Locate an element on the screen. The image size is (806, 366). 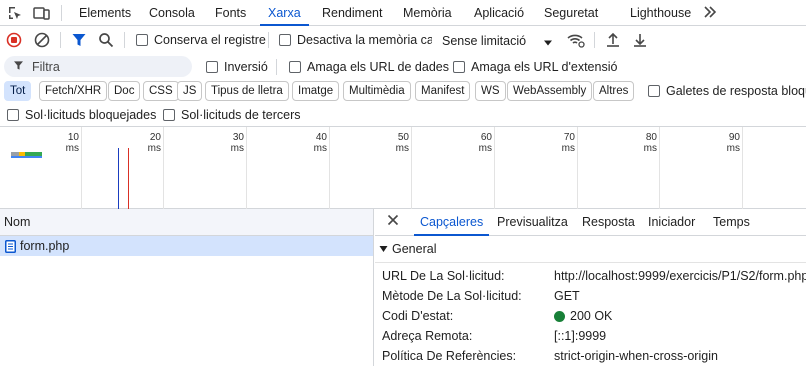
chevron-down-icon is located at coordinates (548, 43).